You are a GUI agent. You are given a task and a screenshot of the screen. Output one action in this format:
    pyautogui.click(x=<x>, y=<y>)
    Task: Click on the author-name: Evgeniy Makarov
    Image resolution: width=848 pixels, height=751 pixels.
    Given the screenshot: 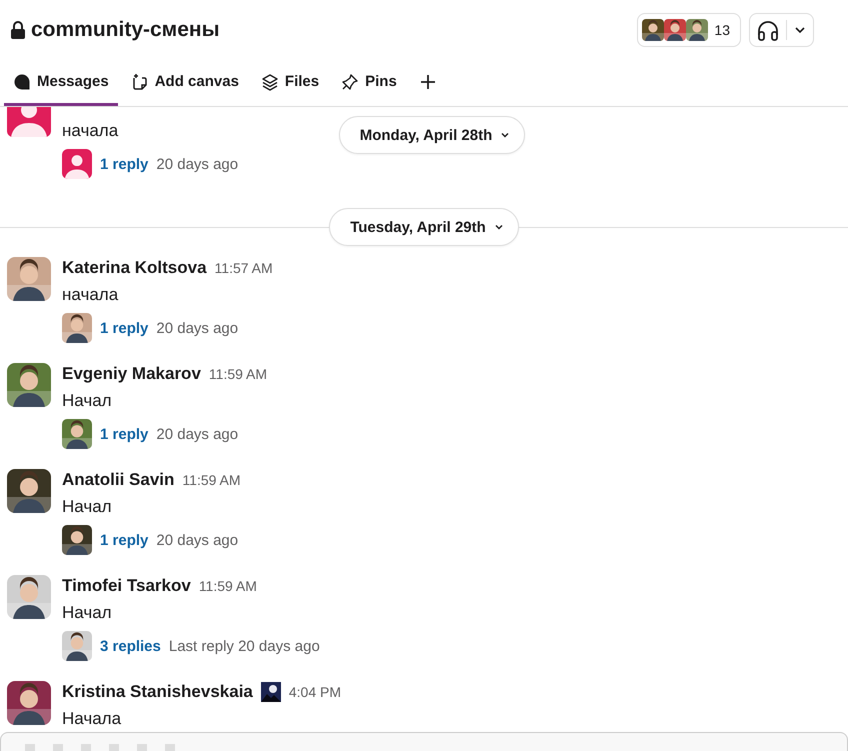 What is the action you would take?
    pyautogui.click(x=131, y=374)
    